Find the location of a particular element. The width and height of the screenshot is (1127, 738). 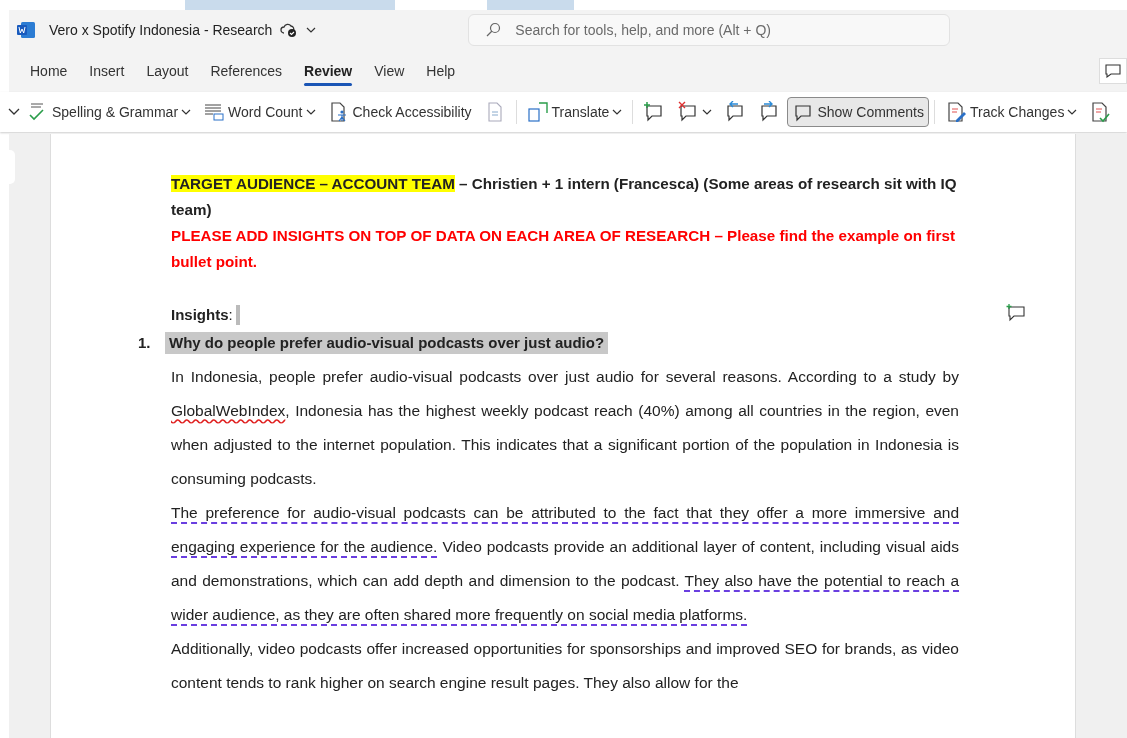

toolbar-button: Track Changes is located at coordinates (1011, 112).